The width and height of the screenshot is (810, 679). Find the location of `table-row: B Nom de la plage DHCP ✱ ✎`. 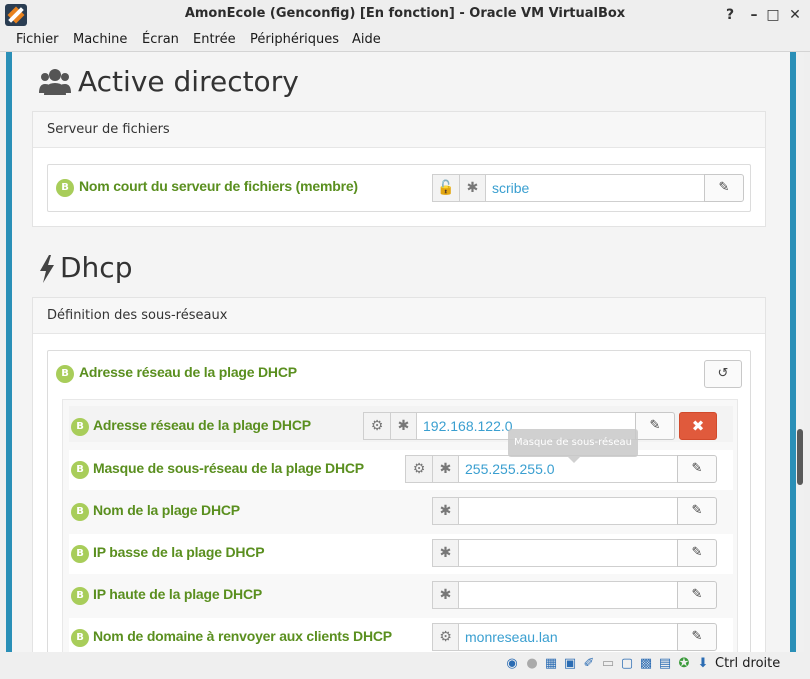

table-row: B Nom de la plage DHCP ✱ ✎ is located at coordinates (401, 512).